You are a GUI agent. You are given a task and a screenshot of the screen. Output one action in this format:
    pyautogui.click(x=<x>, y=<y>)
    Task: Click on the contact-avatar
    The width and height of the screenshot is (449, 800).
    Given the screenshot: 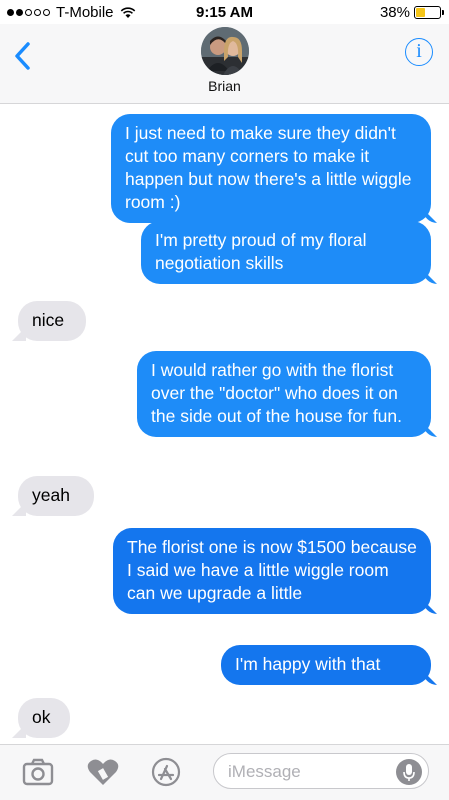 What is the action you would take?
    pyautogui.click(x=225, y=51)
    